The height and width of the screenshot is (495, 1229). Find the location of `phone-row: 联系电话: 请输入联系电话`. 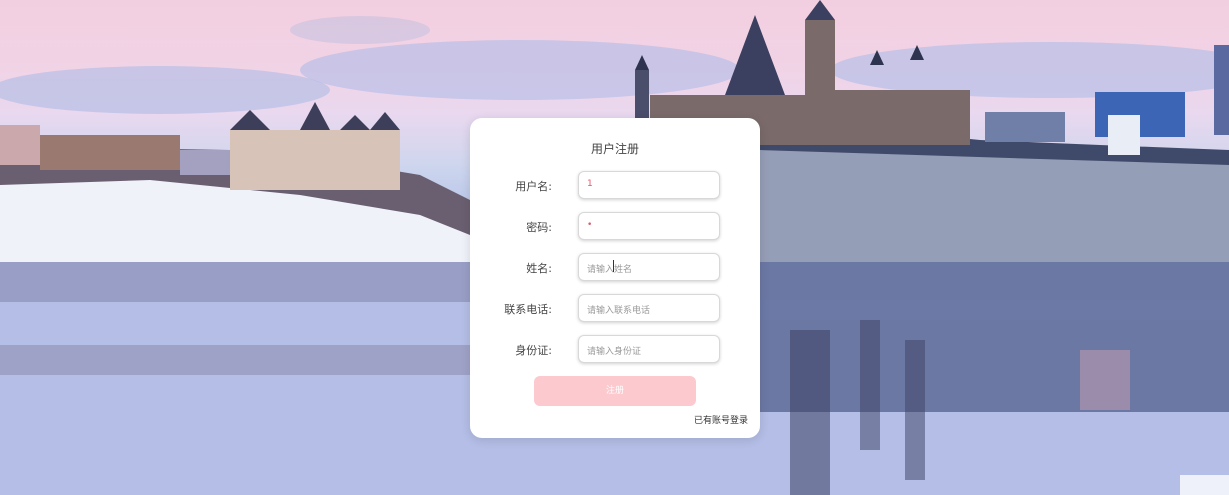

phone-row: 联系电话: 请输入联系电话 is located at coordinates (615, 309).